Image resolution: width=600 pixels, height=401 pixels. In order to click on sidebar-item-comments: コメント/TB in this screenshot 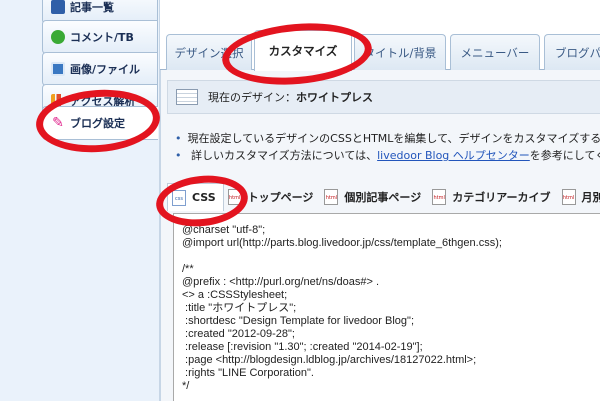, I will do `click(100, 37)`.